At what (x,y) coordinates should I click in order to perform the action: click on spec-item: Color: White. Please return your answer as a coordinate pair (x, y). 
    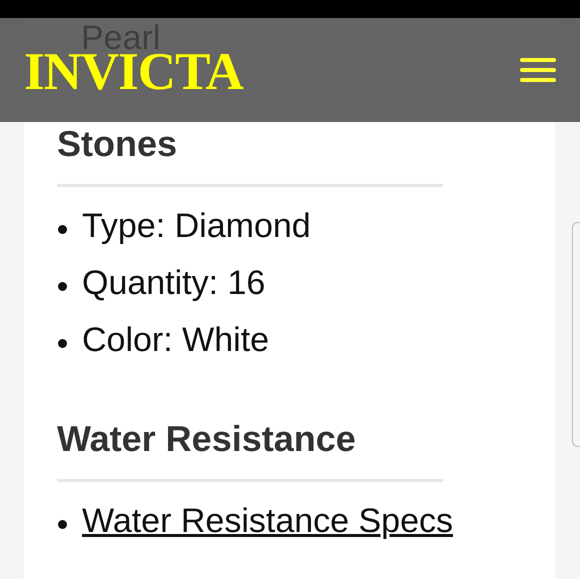
    Looking at the image, I should click on (176, 340).